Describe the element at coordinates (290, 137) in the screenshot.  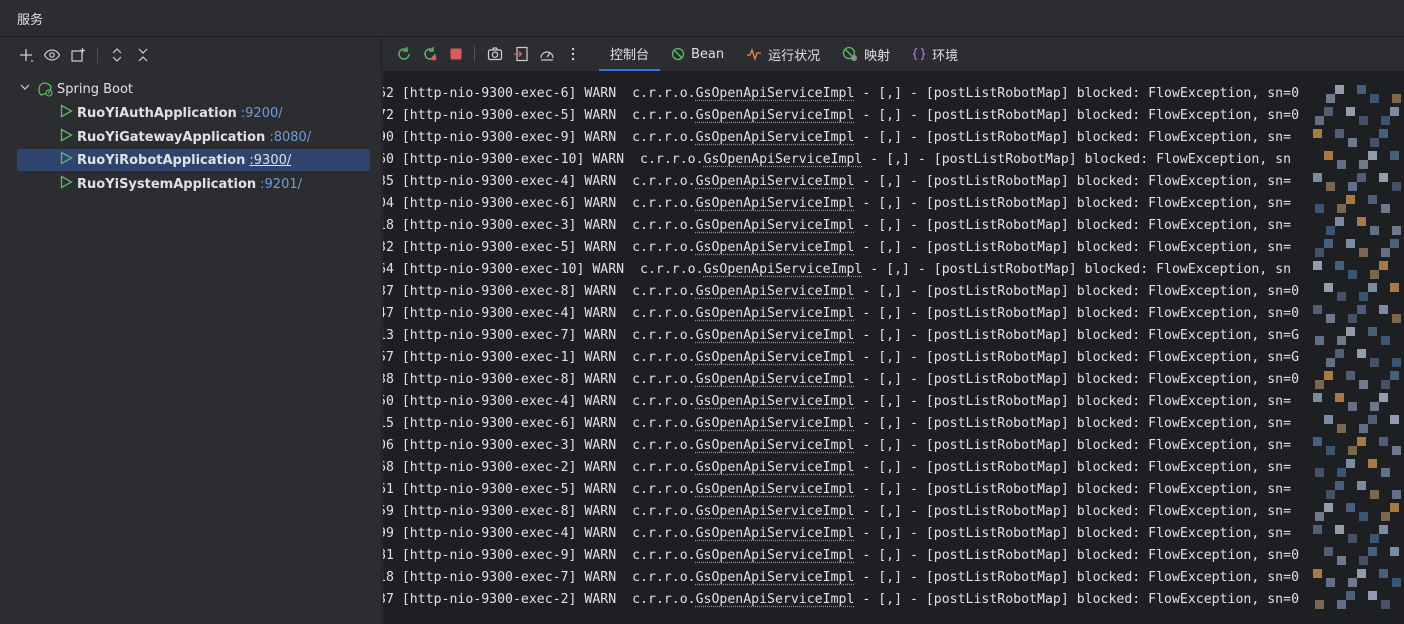
I see `app-port-link: :8080/` at that location.